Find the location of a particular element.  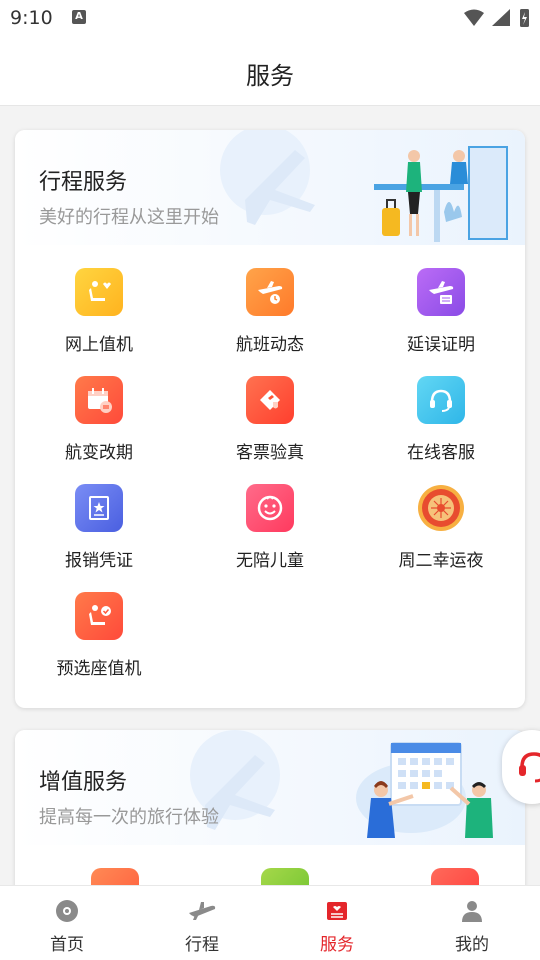

page-title: 服务 is located at coordinates (270, 76).